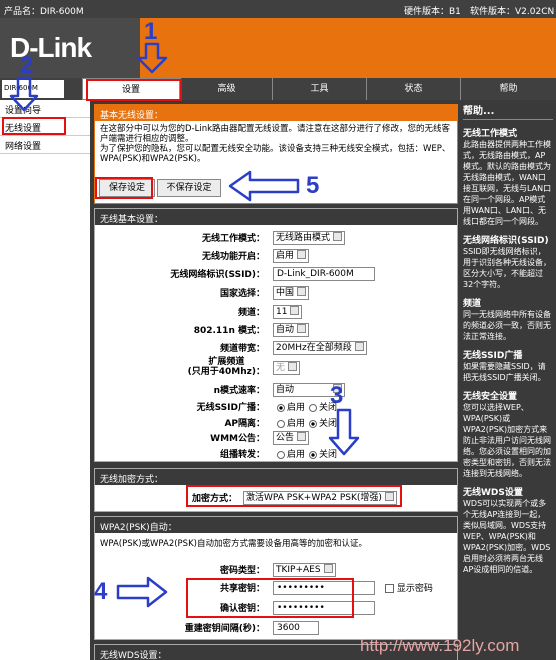 This screenshot has height=660, width=556. I want to click on annotation-number-1: 1, so click(151, 31).